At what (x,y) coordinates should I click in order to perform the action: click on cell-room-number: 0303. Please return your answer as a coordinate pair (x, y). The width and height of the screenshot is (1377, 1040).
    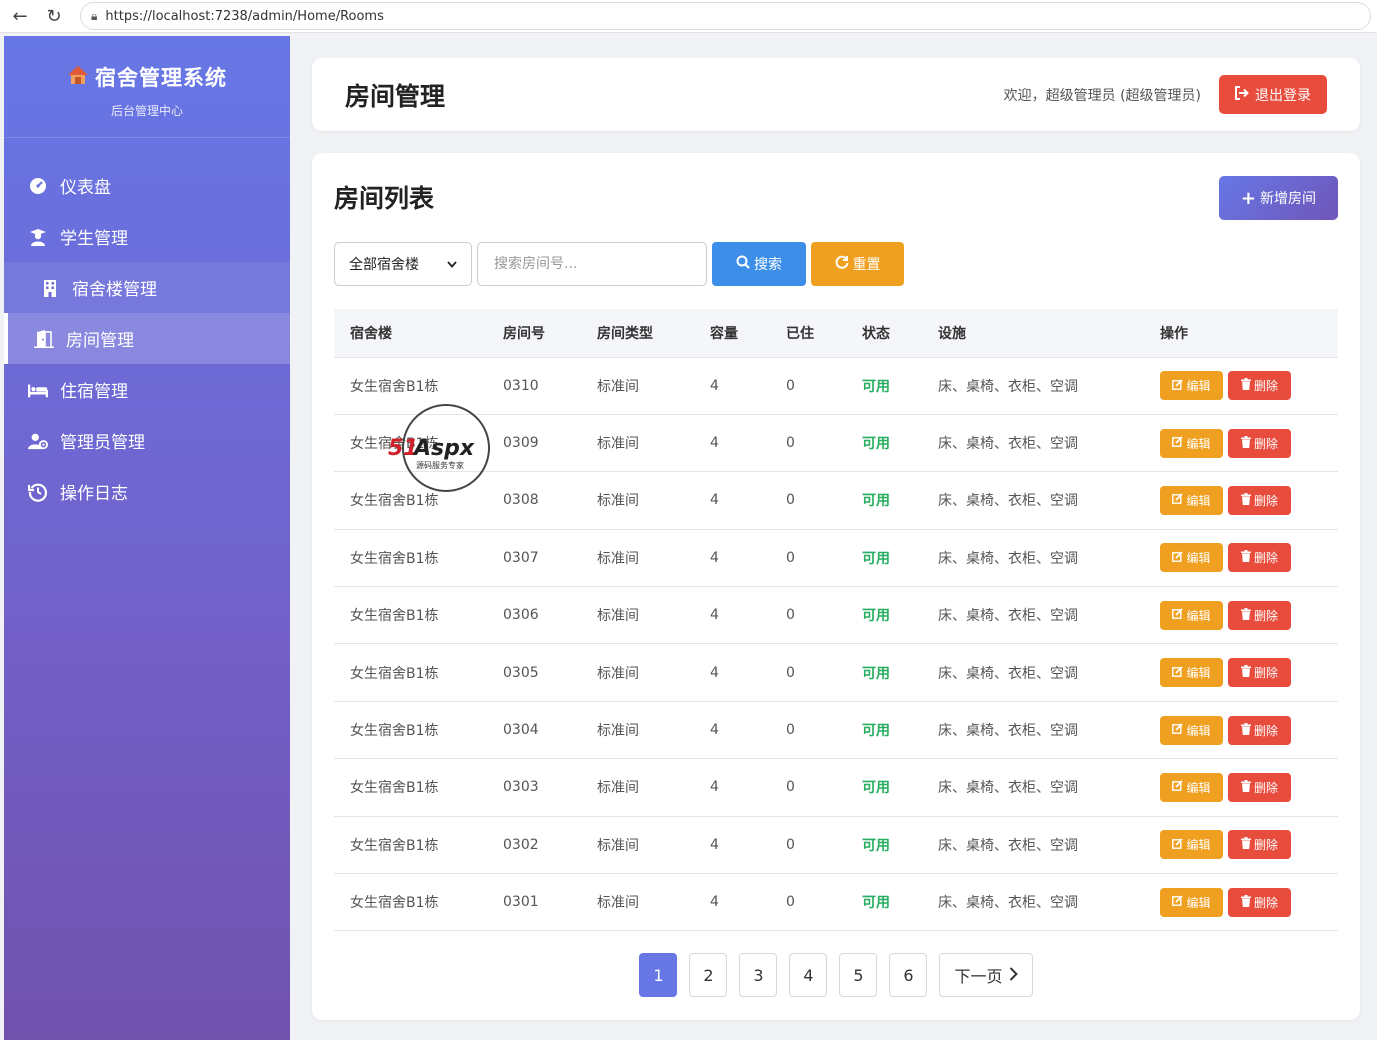
    Looking at the image, I should click on (521, 787).